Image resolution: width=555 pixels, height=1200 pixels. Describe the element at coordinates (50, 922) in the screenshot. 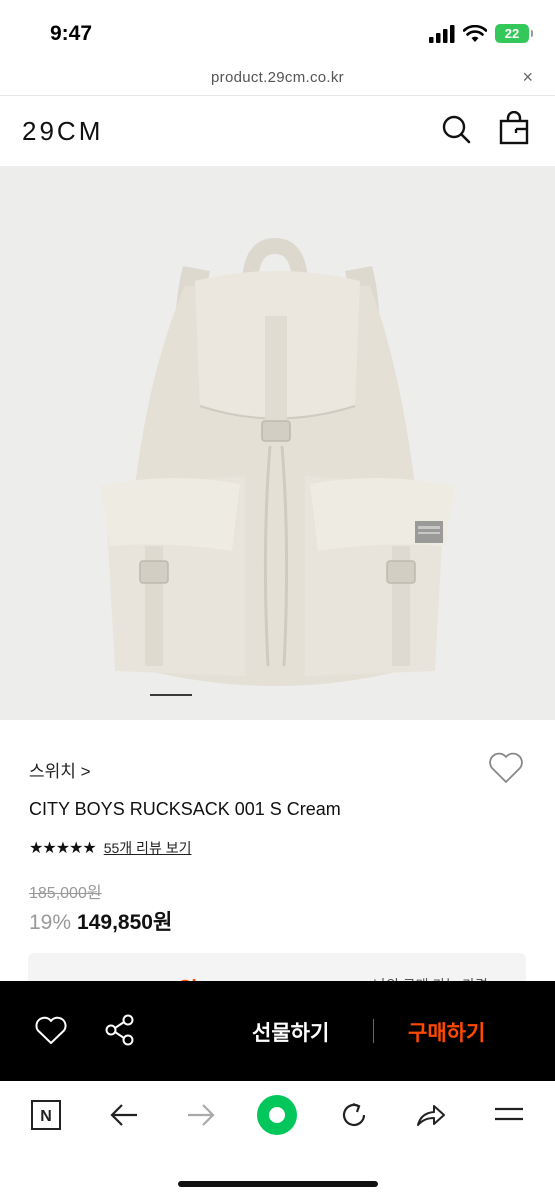

I see `discount-rate: 19%` at that location.